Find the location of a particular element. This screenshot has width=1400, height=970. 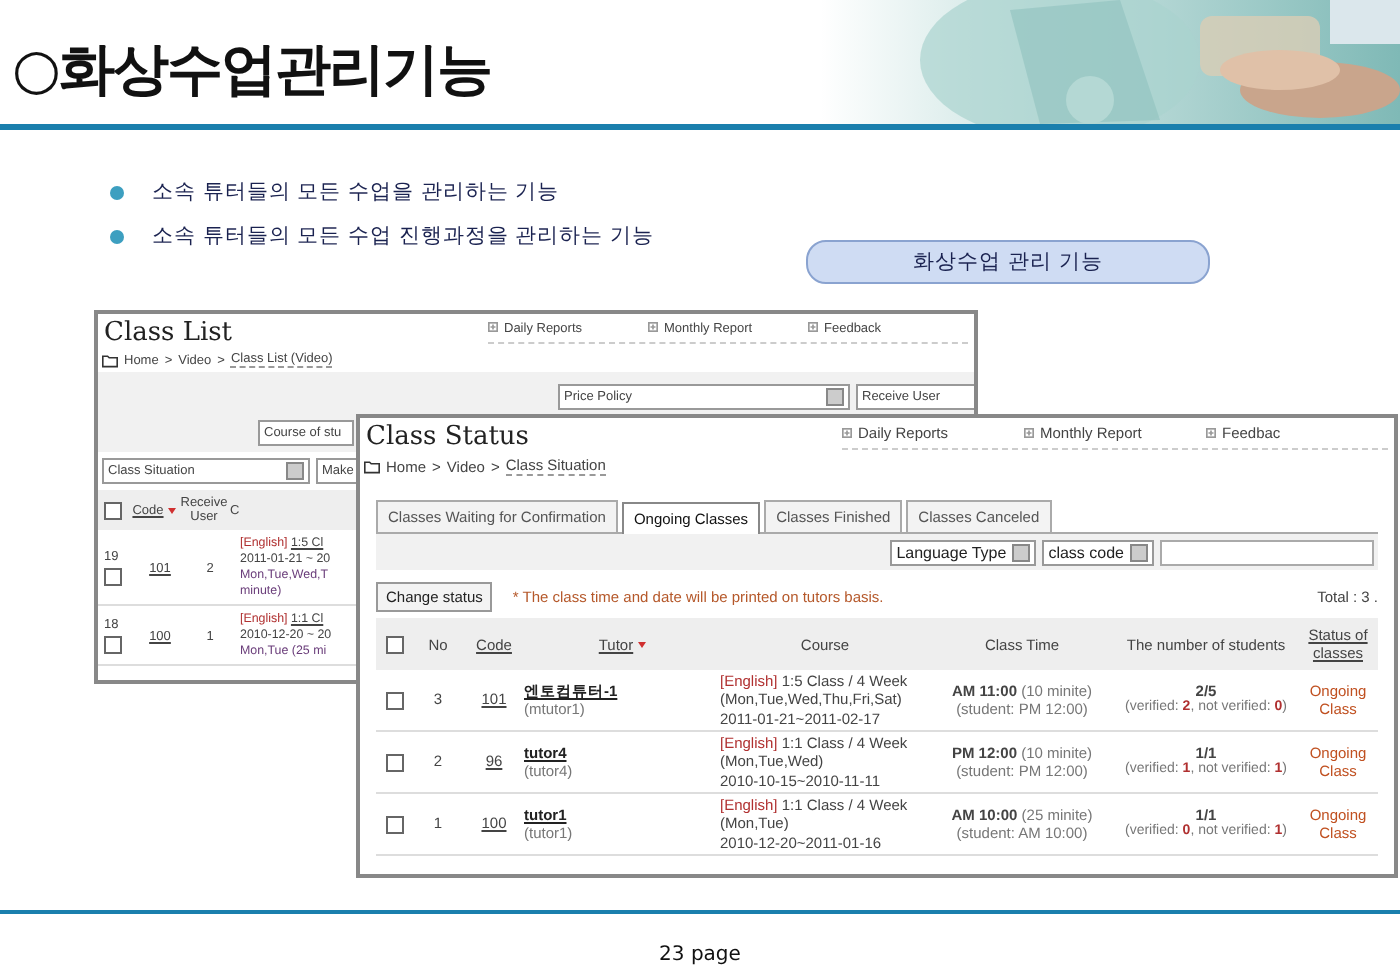

caption-label: 화상수업 관리 기능 is located at coordinates (1008, 262).